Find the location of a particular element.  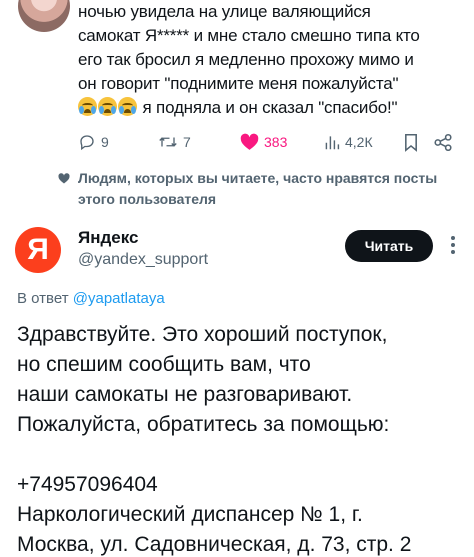

reply-line-empty is located at coordinates (242, 455).